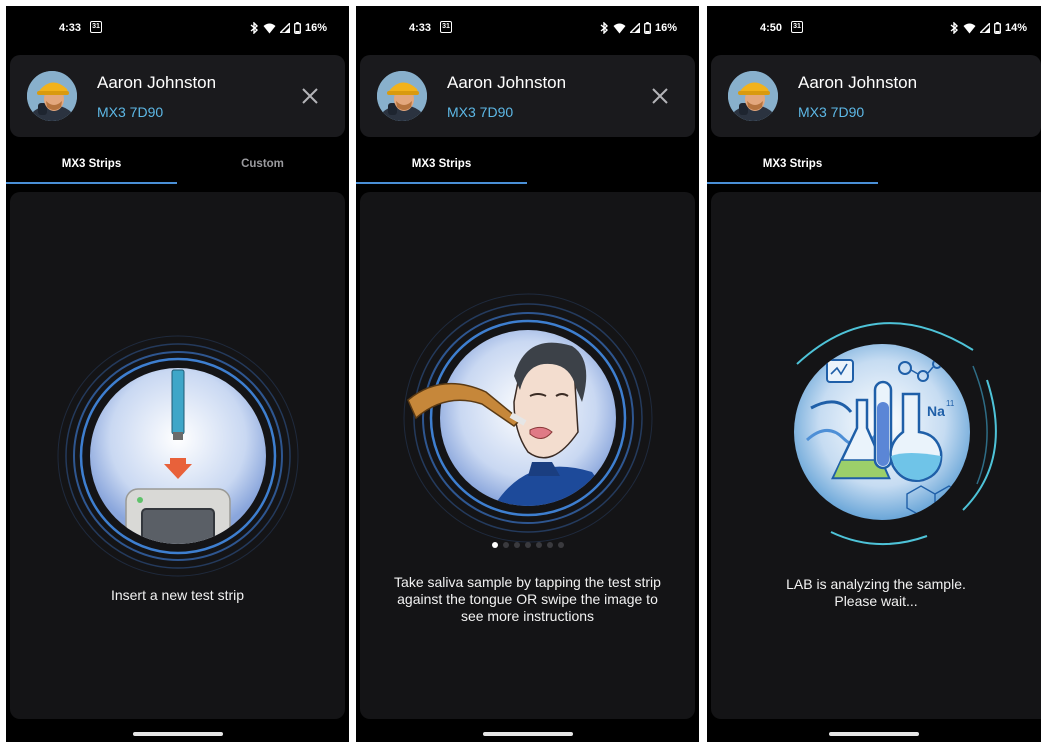  What do you see at coordinates (1015, 28) in the screenshot?
I see `battery-percent: 14%` at bounding box center [1015, 28].